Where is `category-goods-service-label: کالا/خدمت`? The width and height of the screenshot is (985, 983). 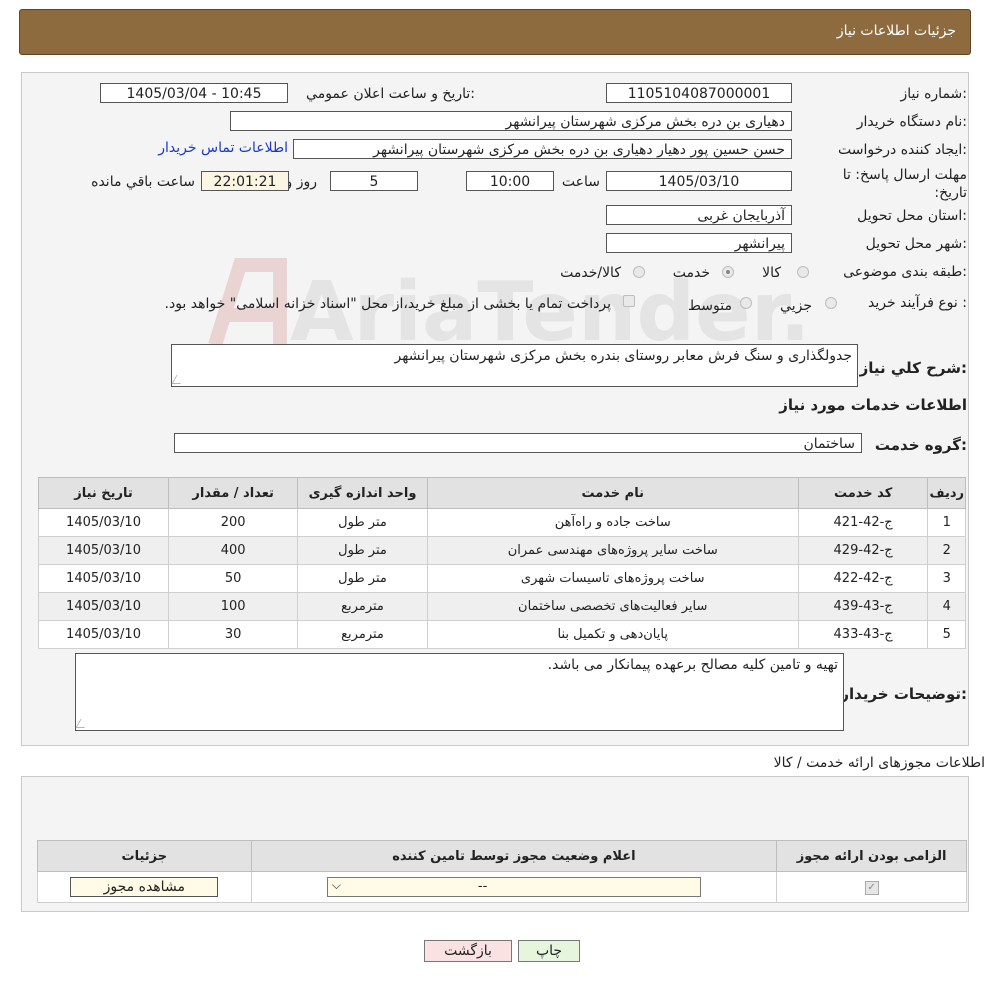 category-goods-service-label: کالا/خدمت is located at coordinates (590, 273).